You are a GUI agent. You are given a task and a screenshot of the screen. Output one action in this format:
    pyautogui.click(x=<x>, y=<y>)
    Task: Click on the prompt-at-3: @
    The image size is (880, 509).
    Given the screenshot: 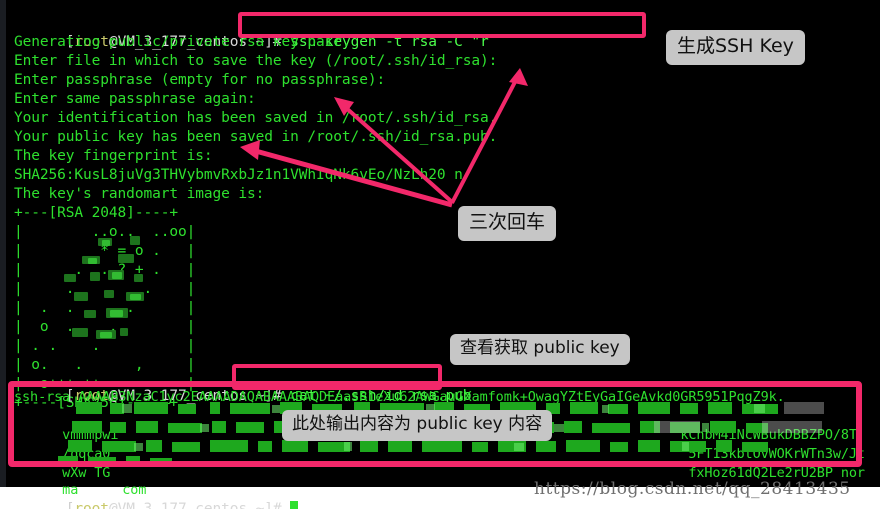 What is the action you would take?
    pyautogui.click(x=113, y=505)
    